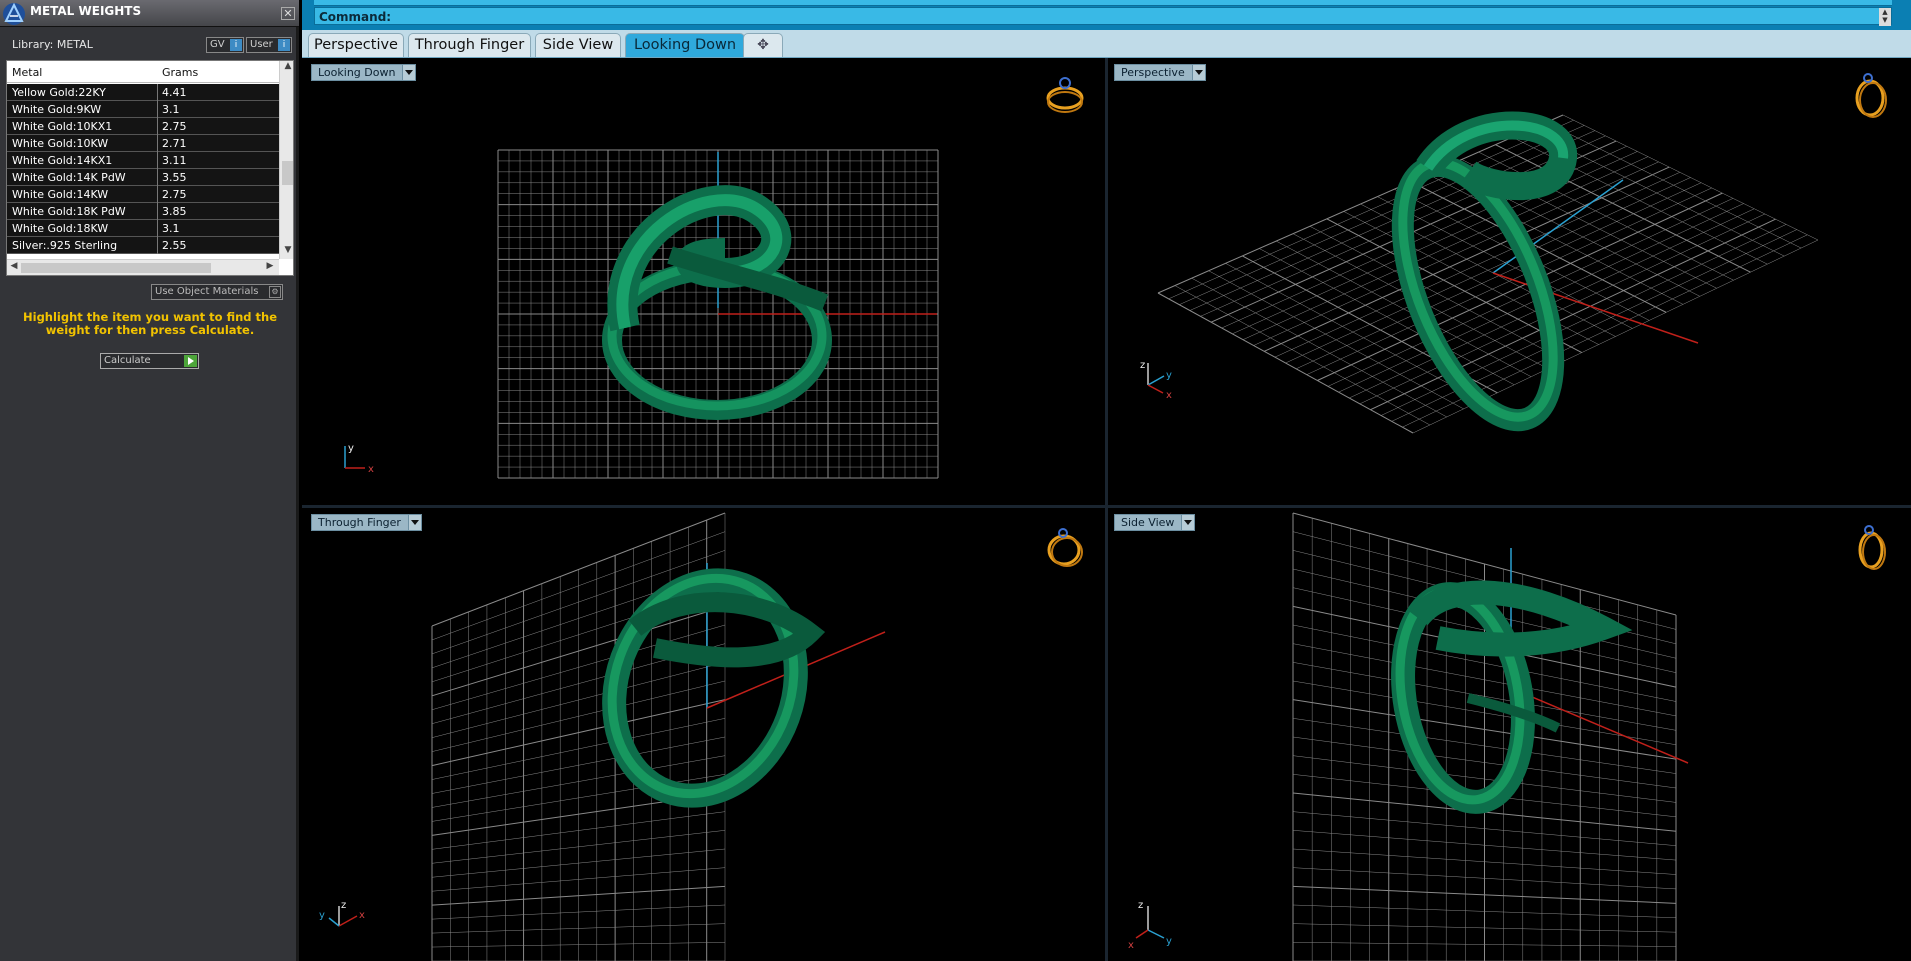  I want to click on table-row: Yellow Gold:22KY 4.41, so click(143, 92).